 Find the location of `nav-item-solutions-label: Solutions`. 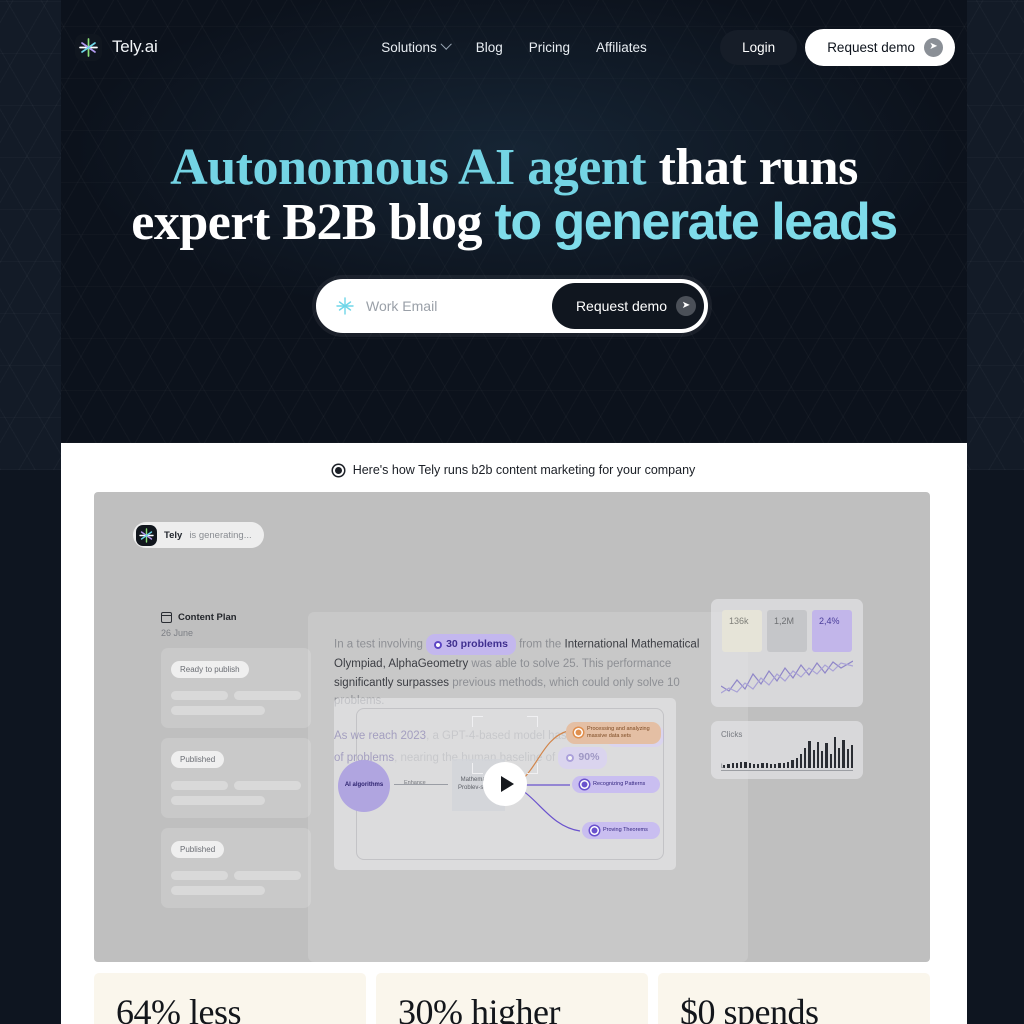

nav-item-solutions-label: Solutions is located at coordinates (409, 47).